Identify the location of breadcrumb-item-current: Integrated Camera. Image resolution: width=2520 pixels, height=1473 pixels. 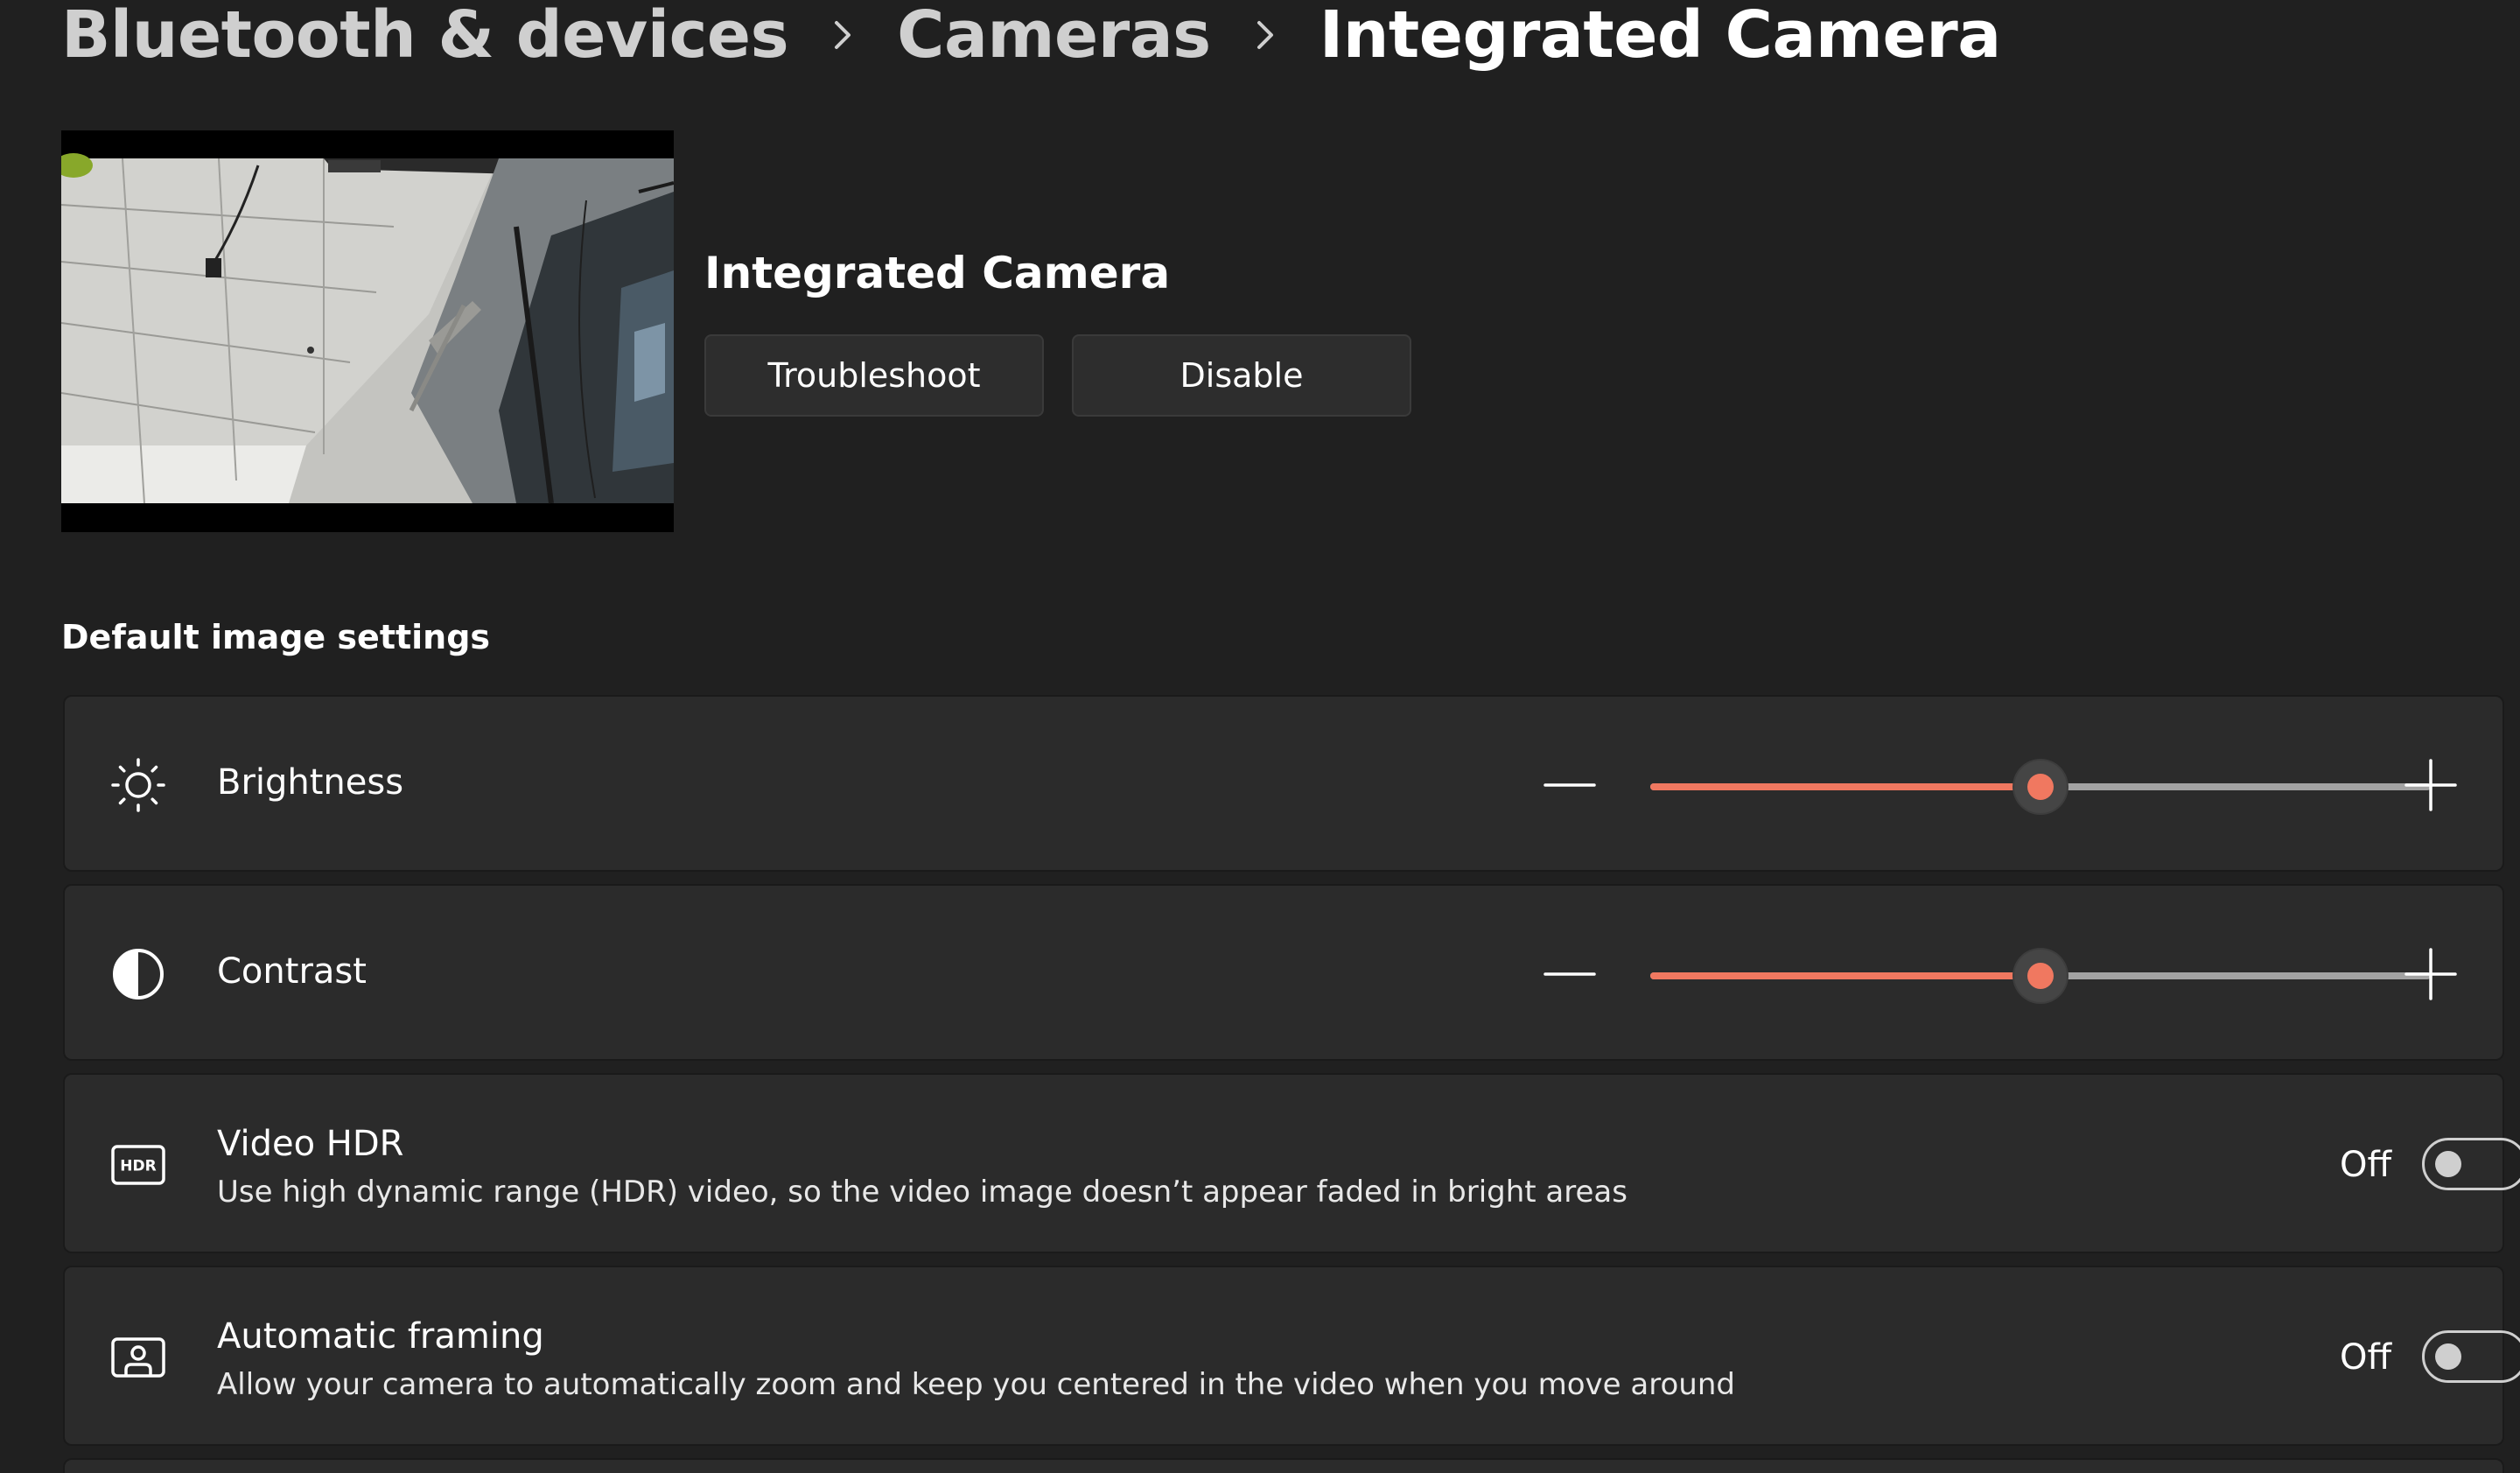
(1660, 36).